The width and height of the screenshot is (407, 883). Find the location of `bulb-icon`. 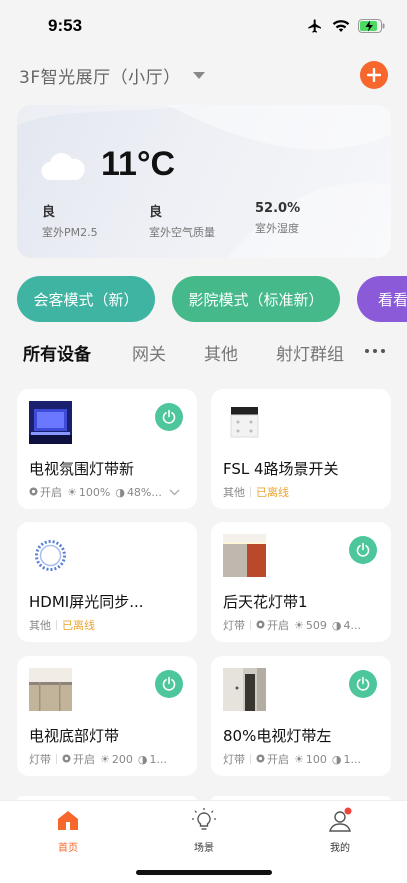

bulb-icon is located at coordinates (204, 819).